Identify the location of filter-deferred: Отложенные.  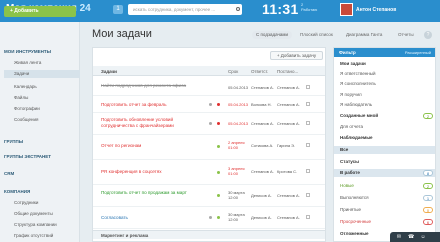
(354, 233).